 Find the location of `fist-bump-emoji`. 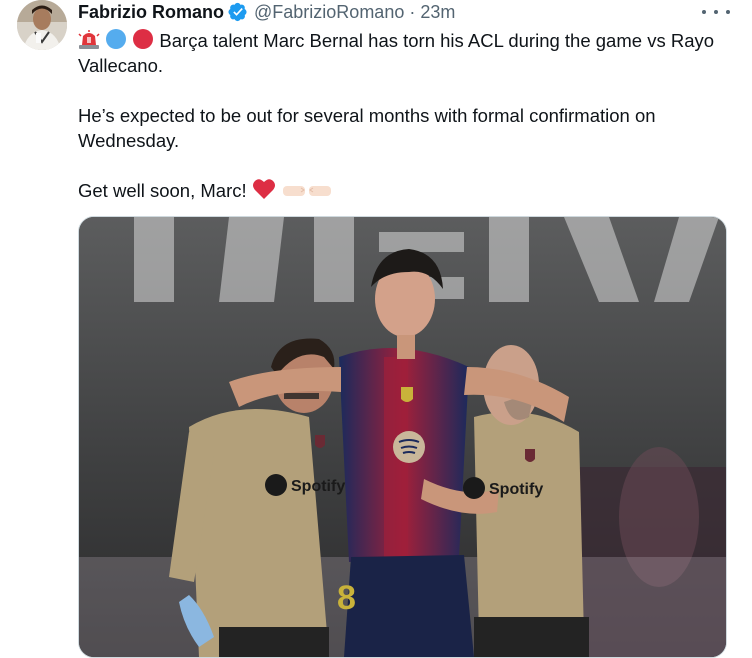

fist-bump-emoji is located at coordinates (306, 191).